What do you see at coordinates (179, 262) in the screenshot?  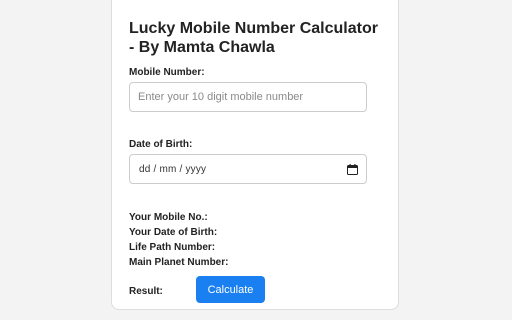 I see `main-planet-number-label: Main Planet Number:` at bounding box center [179, 262].